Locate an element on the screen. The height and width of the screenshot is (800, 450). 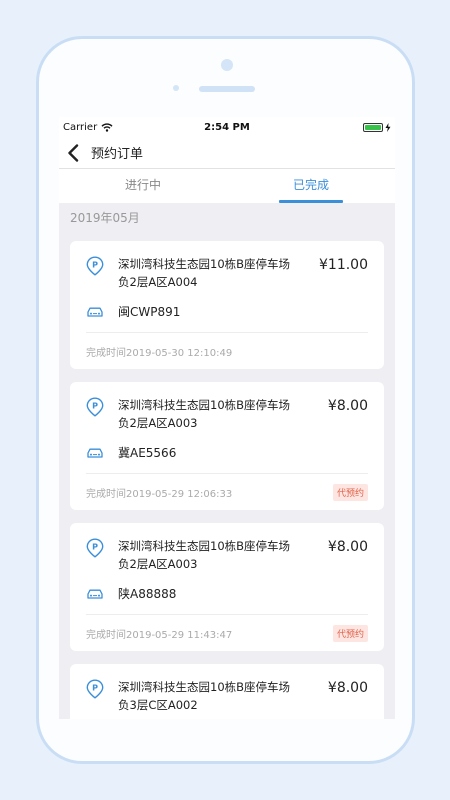
tab-bar: 进行中 已完成 is located at coordinates (227, 186).